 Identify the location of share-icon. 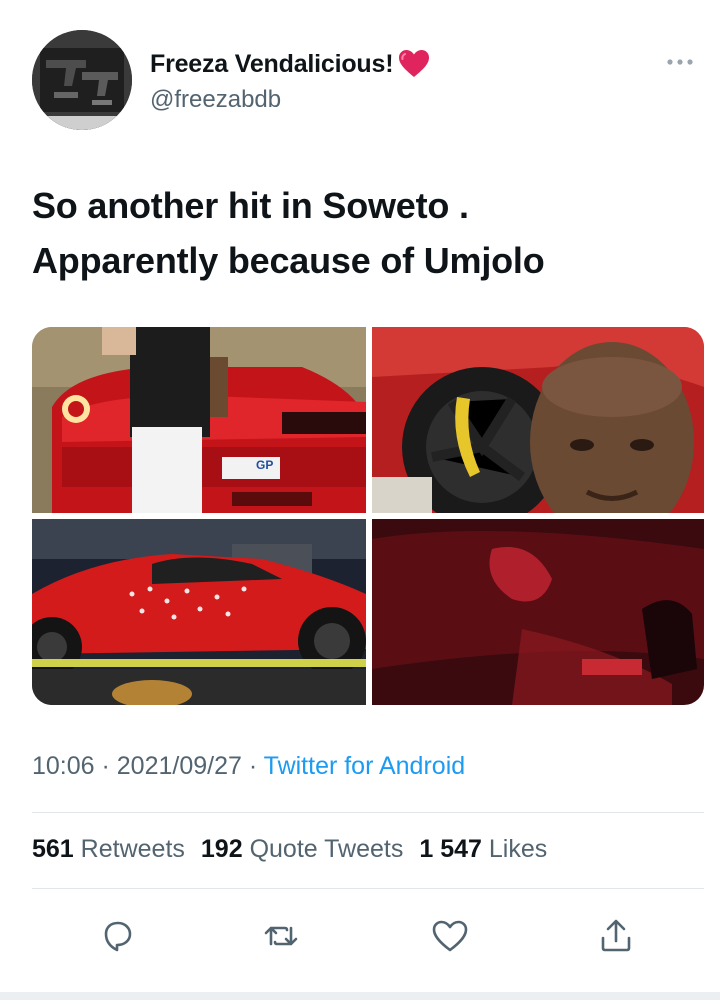
(616, 935).